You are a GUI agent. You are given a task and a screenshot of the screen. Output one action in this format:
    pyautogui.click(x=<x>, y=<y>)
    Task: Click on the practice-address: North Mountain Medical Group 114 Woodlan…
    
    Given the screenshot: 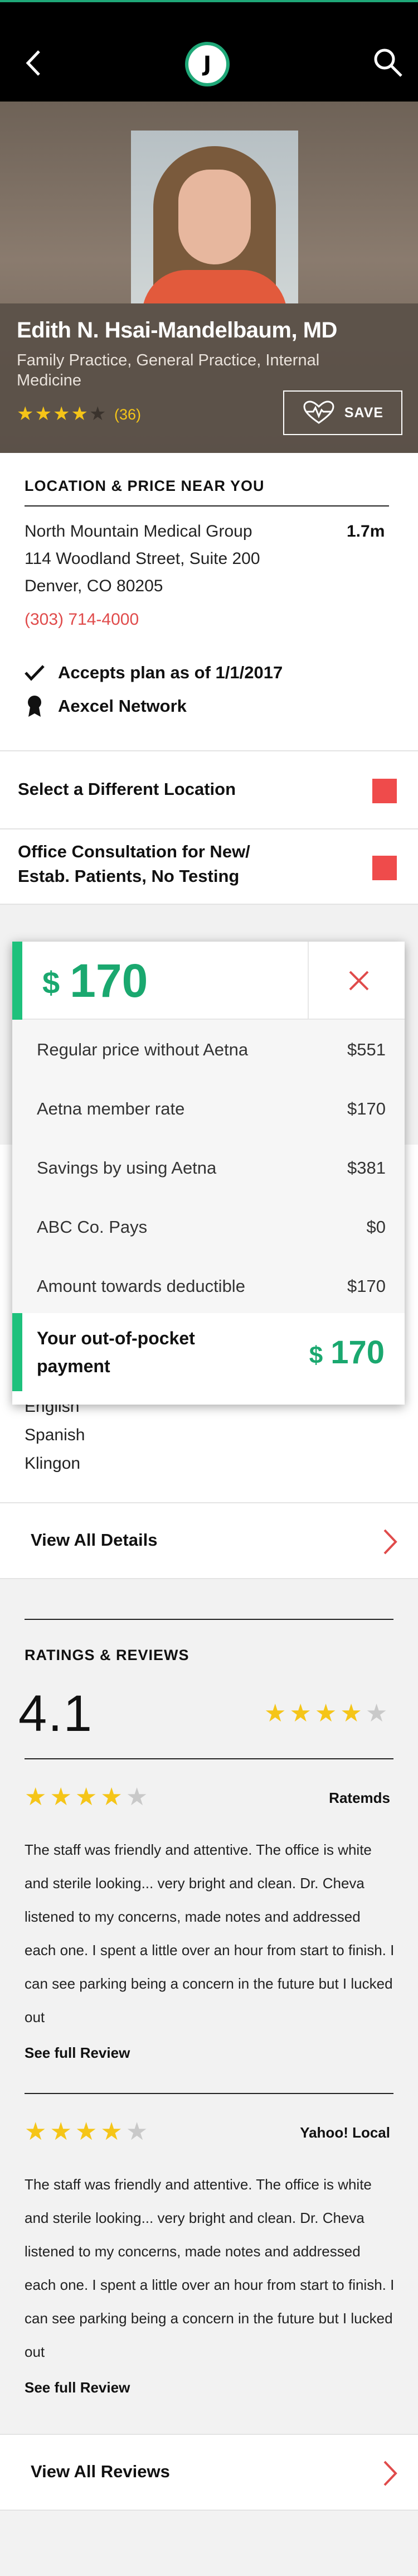 What is the action you would take?
    pyautogui.click(x=142, y=559)
    